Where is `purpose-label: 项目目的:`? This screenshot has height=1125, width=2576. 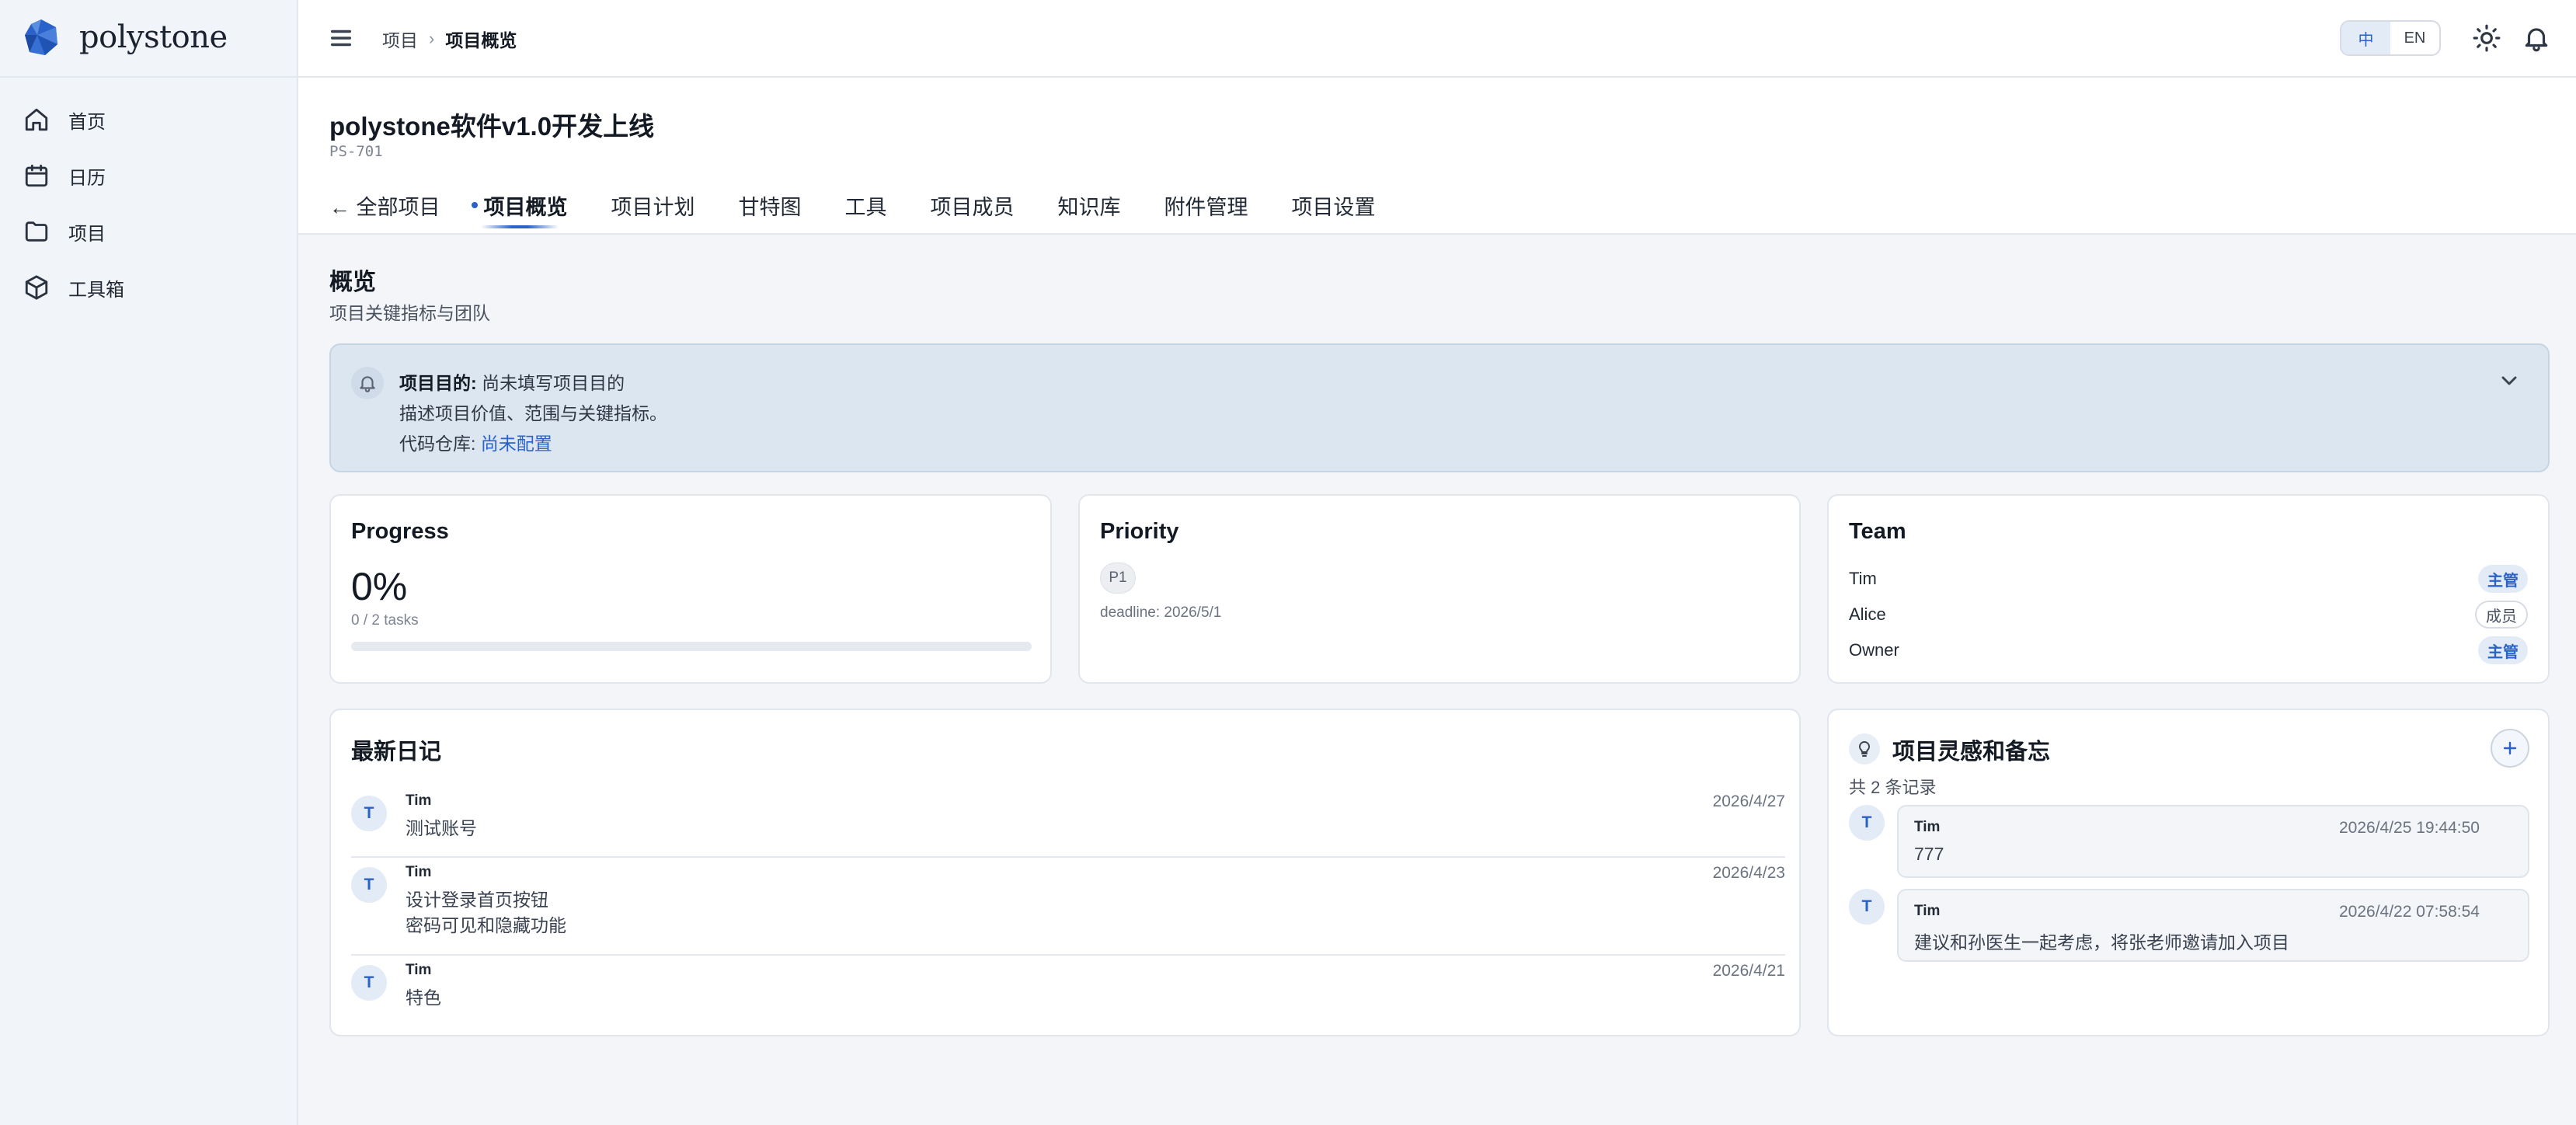
purpose-label: 项目目的: is located at coordinates (438, 383).